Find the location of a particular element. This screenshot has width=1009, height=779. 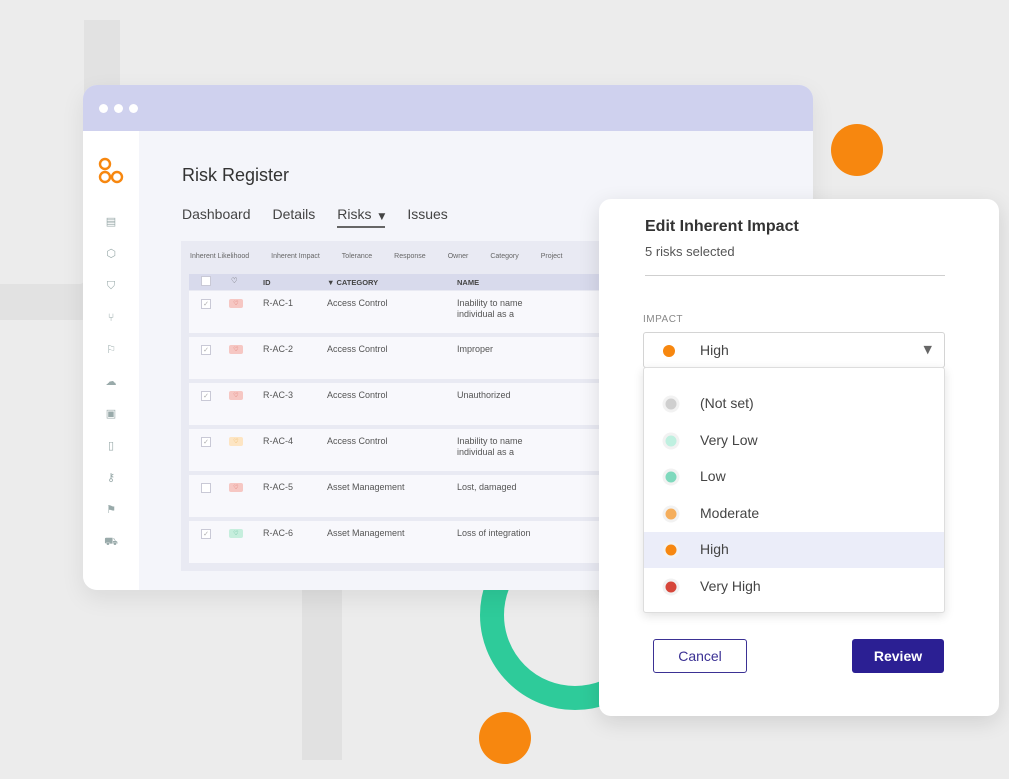

book-icon: ▣ is located at coordinates (111, 414).